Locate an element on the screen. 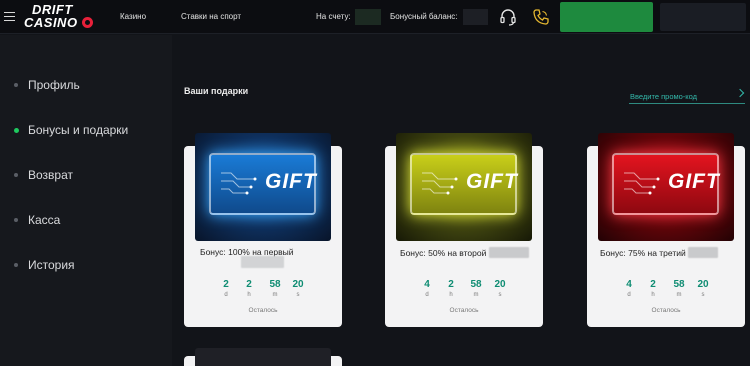 The image size is (750, 366). account-button-hidden is located at coordinates (606, 17).